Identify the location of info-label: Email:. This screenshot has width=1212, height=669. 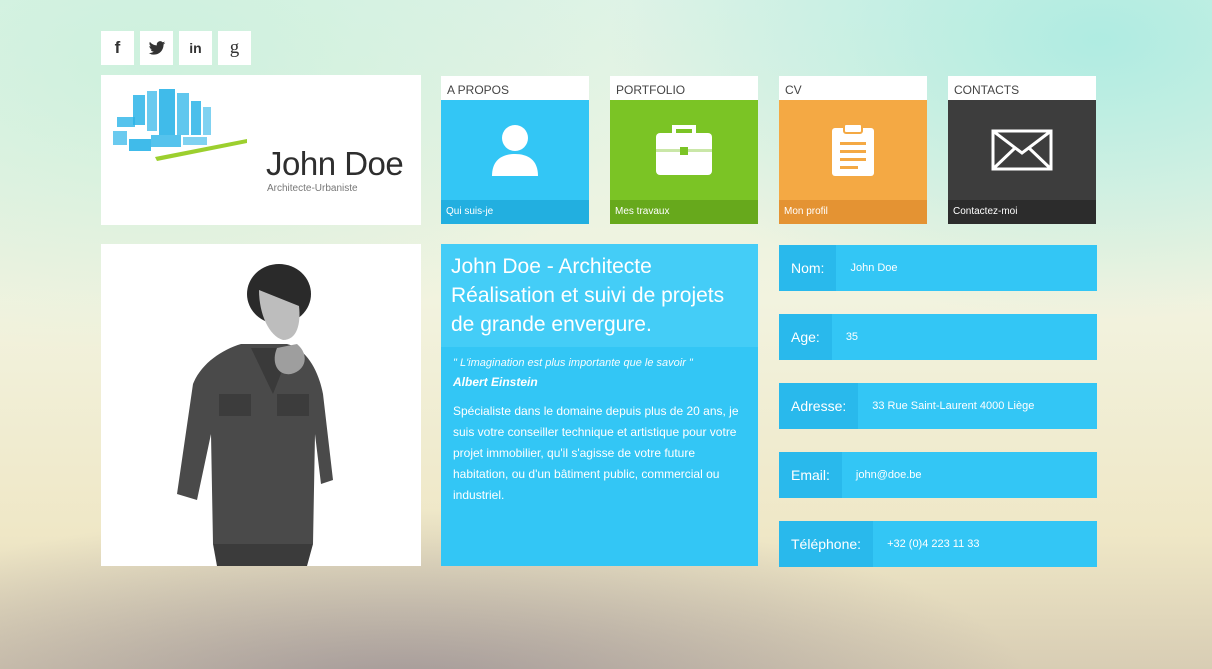
(810, 475).